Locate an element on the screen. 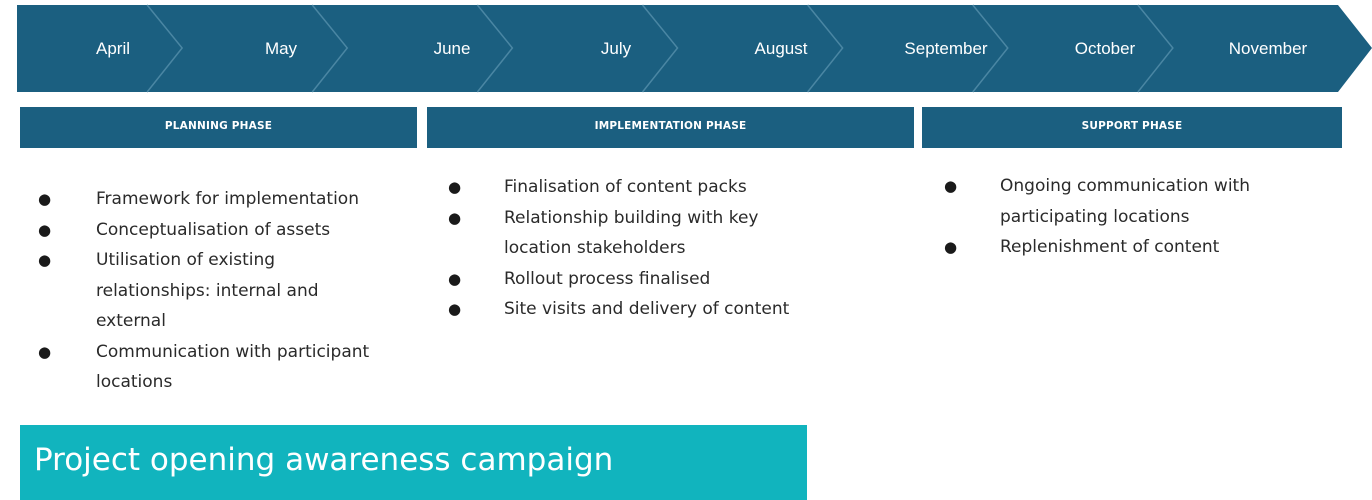 This screenshot has width=1372, height=500. month-label-september: September is located at coordinates (945, 48).